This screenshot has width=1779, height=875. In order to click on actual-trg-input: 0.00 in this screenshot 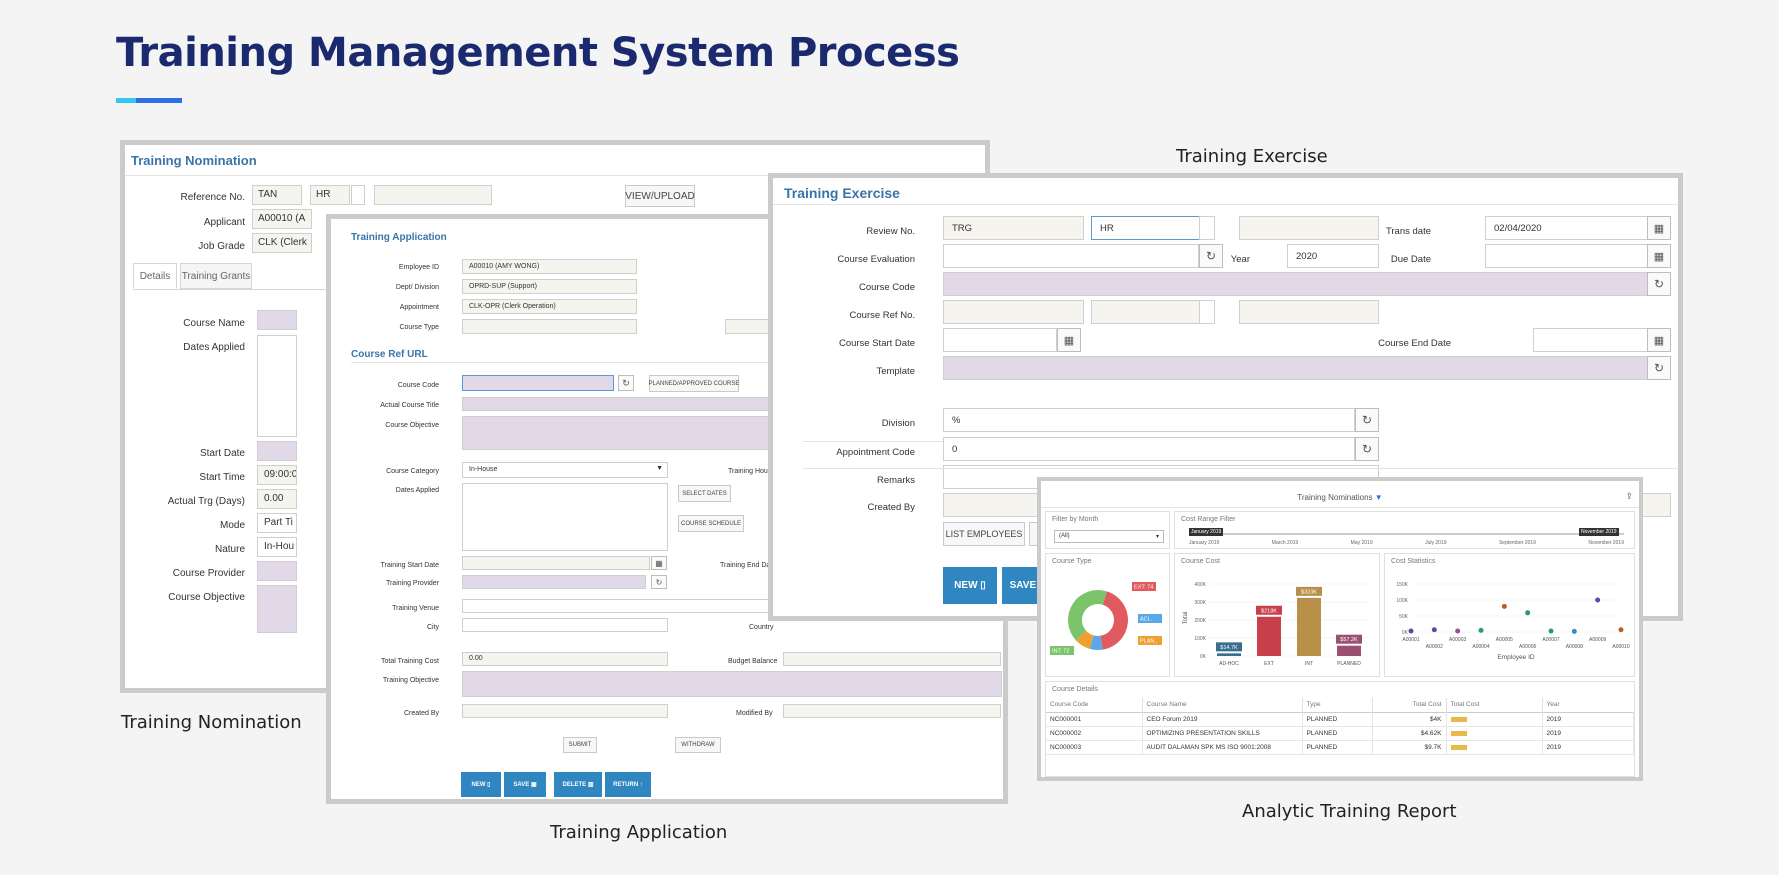, I will do `click(277, 499)`.